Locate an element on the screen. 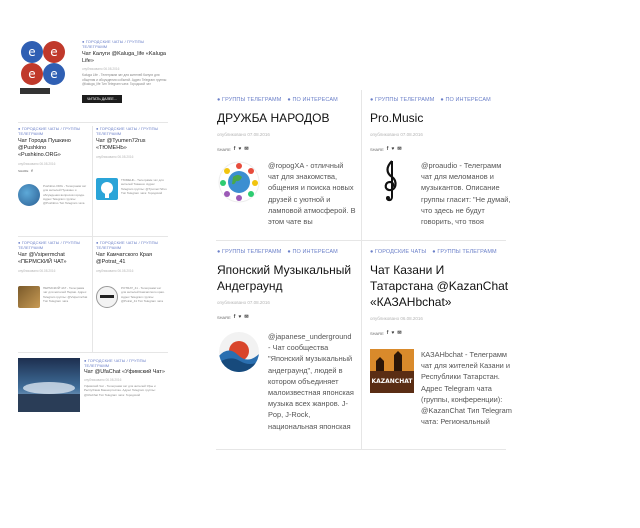 The width and height of the screenshot is (640, 528). share-row: SHARE f is located at coordinates (54, 171).